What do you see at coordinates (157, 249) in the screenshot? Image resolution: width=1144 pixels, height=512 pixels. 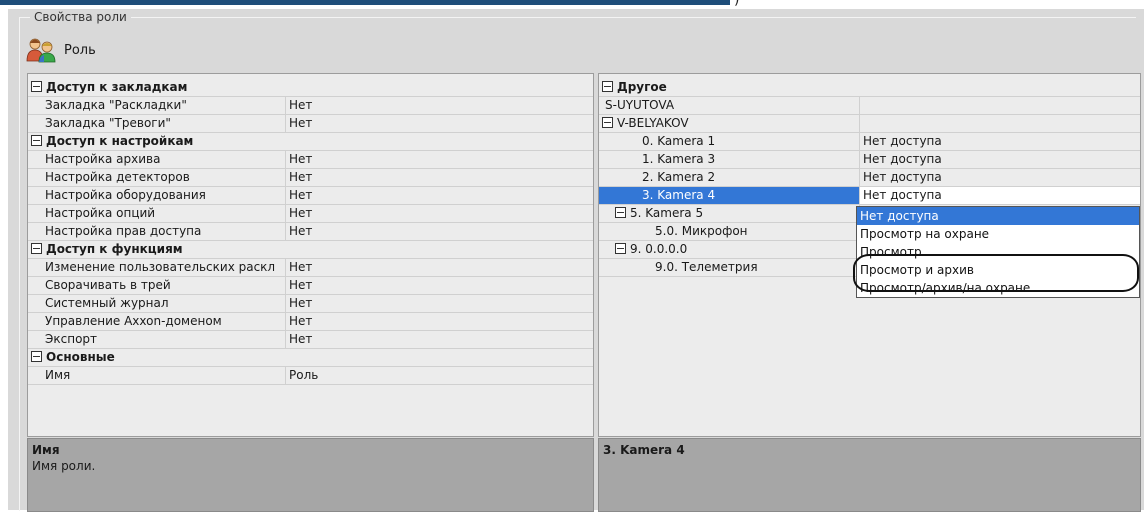 I see `category-label: Доступ к функциям` at bounding box center [157, 249].